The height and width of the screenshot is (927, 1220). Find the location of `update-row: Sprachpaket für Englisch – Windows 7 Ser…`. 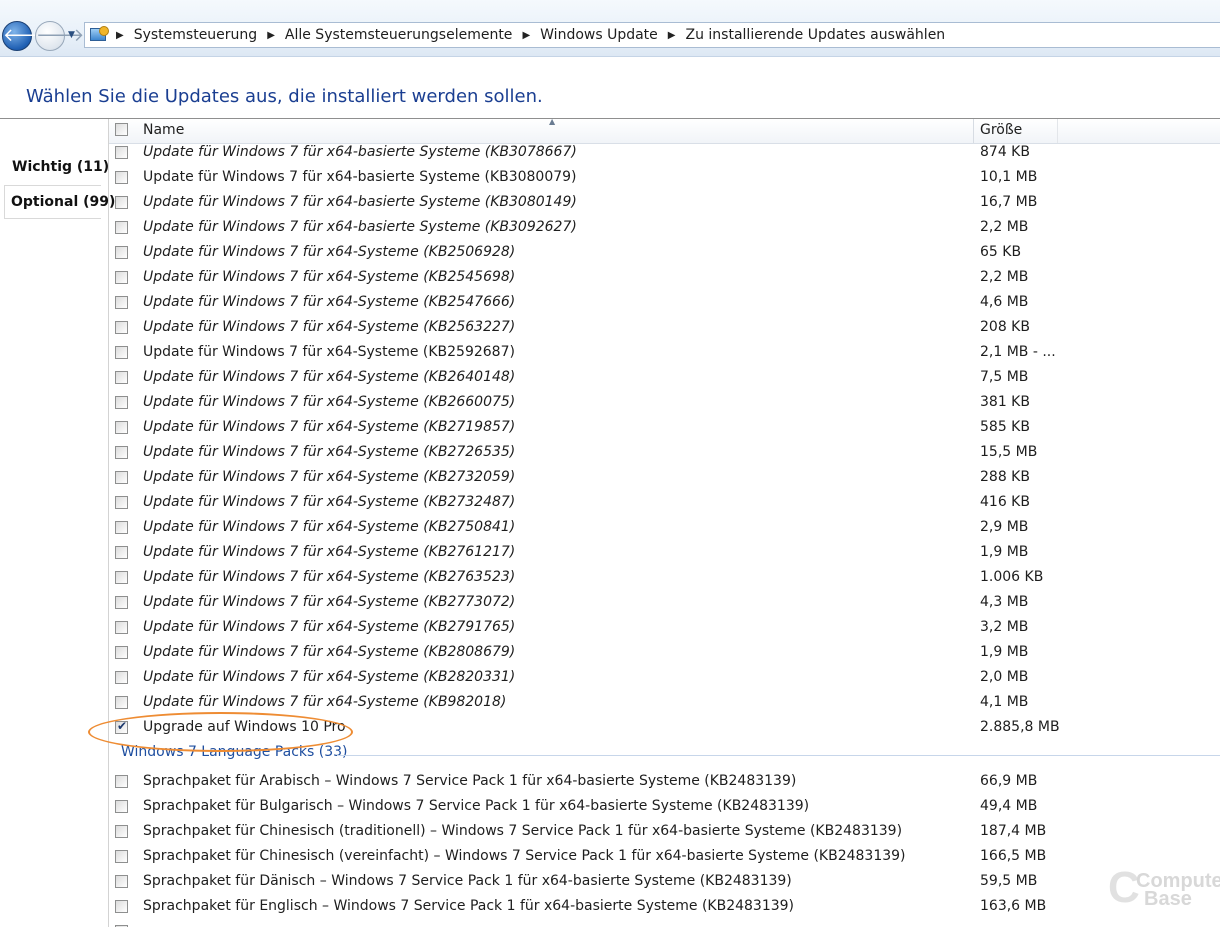

update-row: Sprachpaket für Englisch – Windows 7 Ser… is located at coordinates (664, 907).